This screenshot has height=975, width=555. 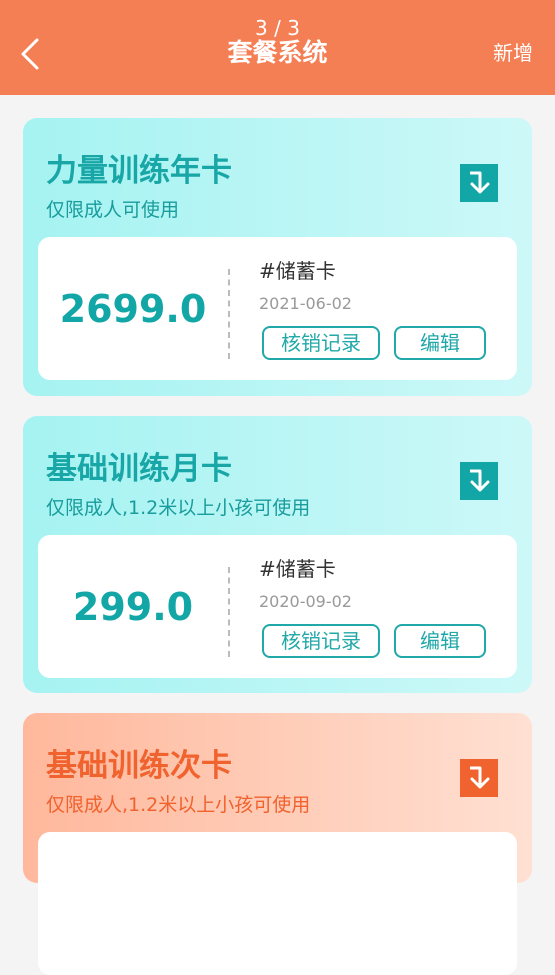 I want to click on page-title: 套餐系统, so click(x=277, y=52).